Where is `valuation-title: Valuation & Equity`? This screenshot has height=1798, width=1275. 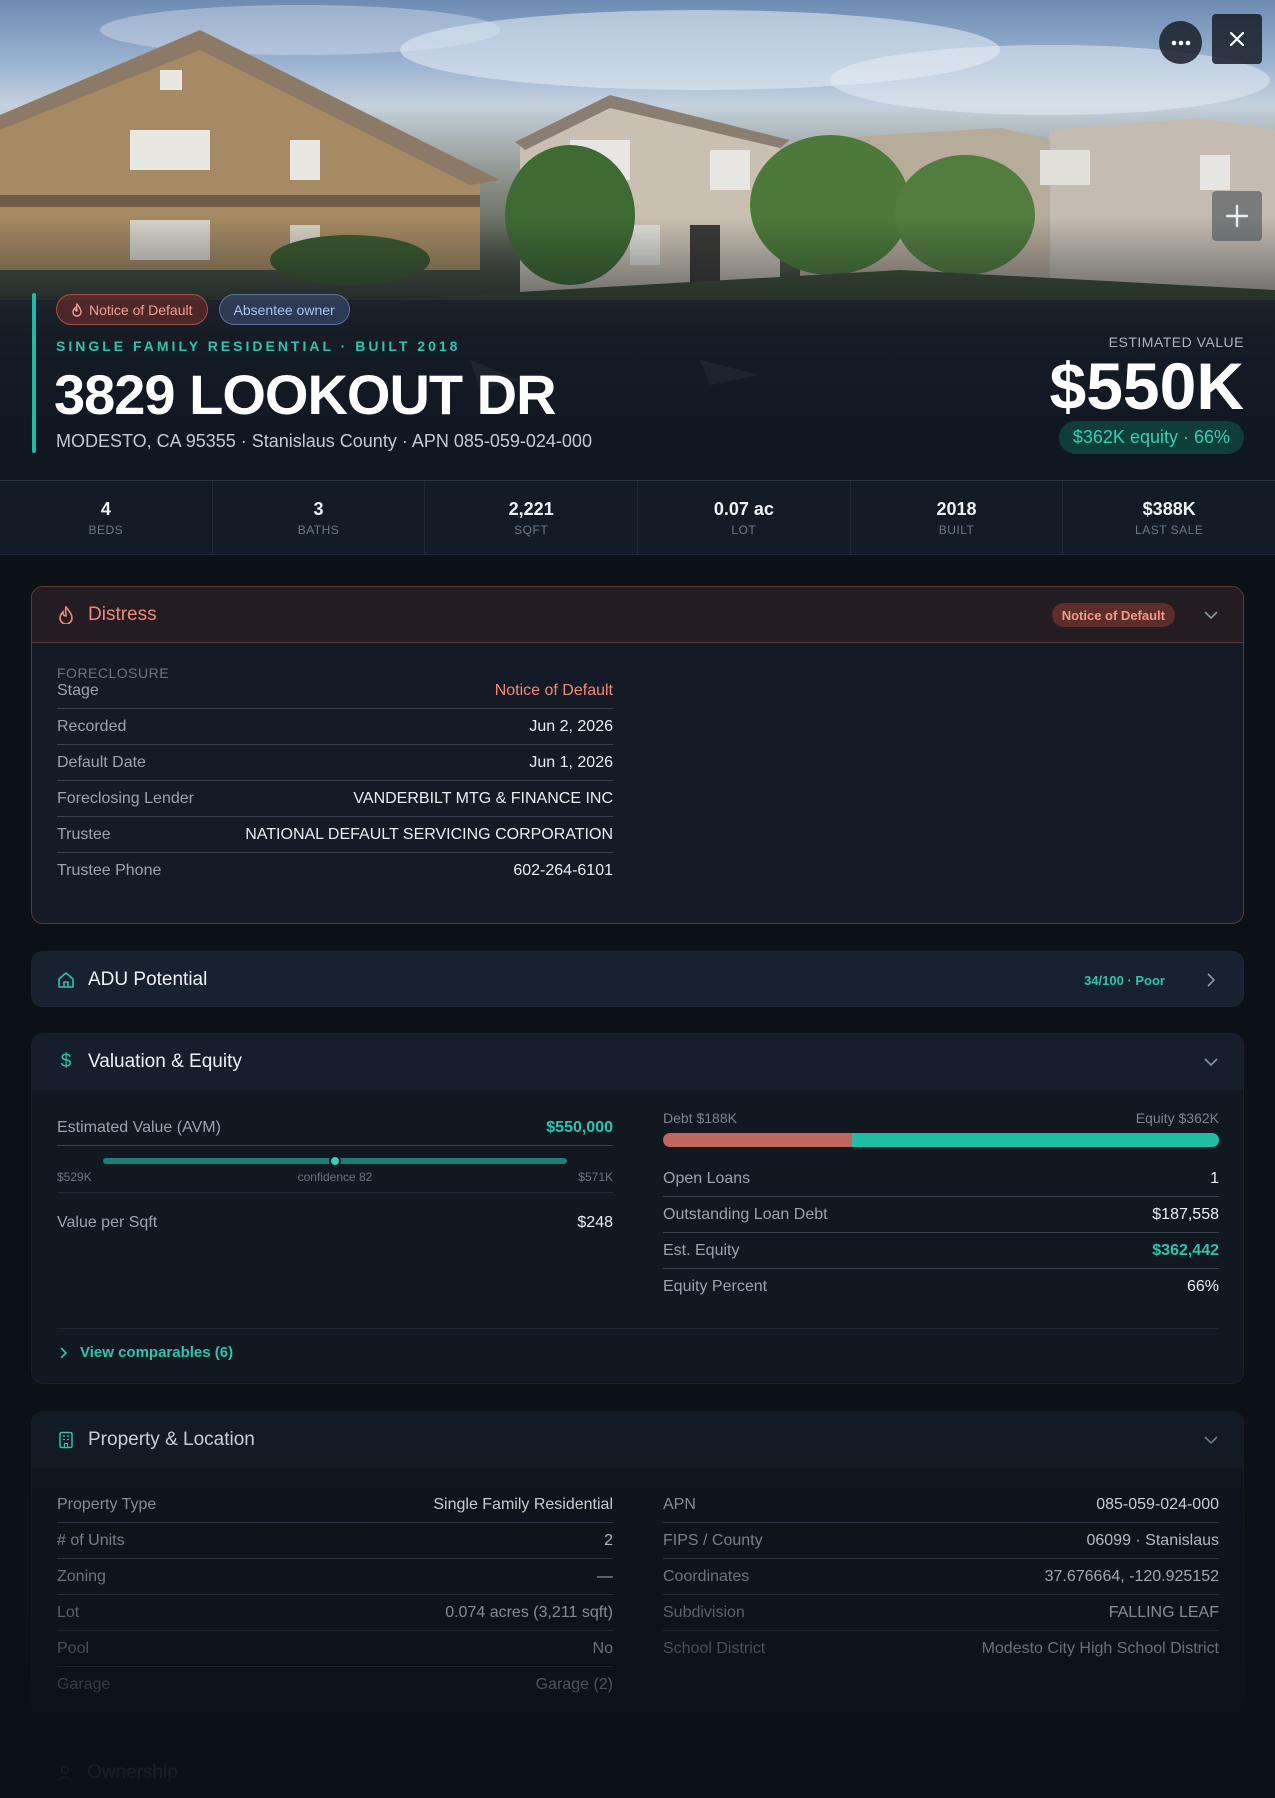 valuation-title: Valuation & Equity is located at coordinates (165, 1061).